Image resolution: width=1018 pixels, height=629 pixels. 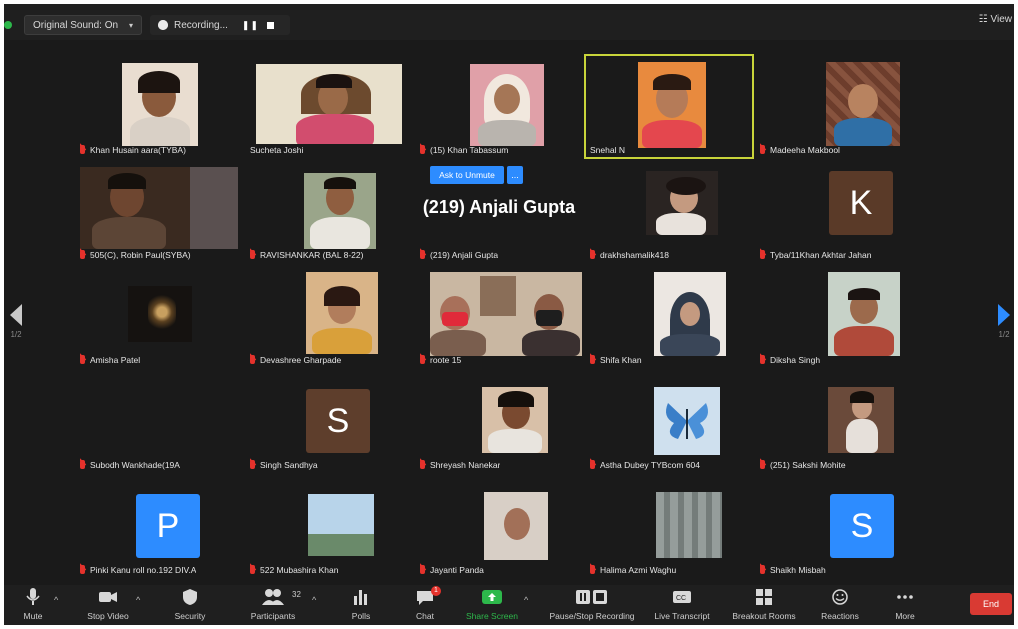 What do you see at coordinates (499, 421) in the screenshot?
I see `participant-tile: Shreyash Nanekar` at bounding box center [499, 421].